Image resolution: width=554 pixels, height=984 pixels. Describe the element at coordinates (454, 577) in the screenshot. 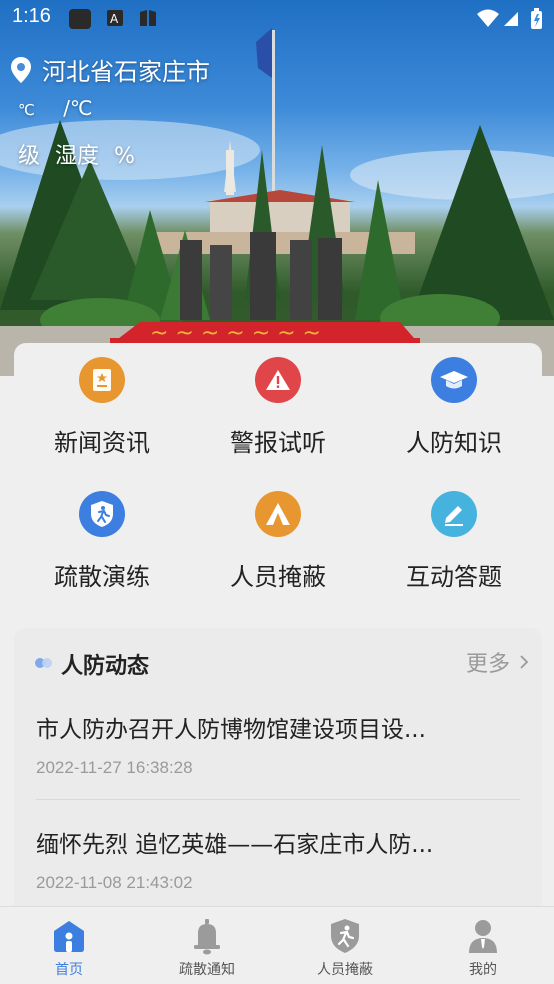

I see `grid-item-label: 互动答题` at that location.